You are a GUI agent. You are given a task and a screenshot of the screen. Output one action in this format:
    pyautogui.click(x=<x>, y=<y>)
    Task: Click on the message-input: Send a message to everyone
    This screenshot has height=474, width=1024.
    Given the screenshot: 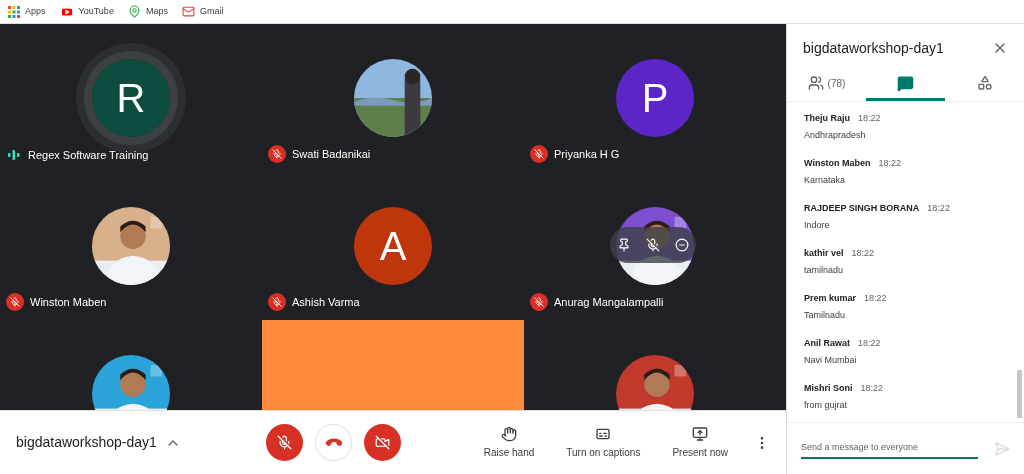 What is the action you would take?
    pyautogui.click(x=889, y=448)
    